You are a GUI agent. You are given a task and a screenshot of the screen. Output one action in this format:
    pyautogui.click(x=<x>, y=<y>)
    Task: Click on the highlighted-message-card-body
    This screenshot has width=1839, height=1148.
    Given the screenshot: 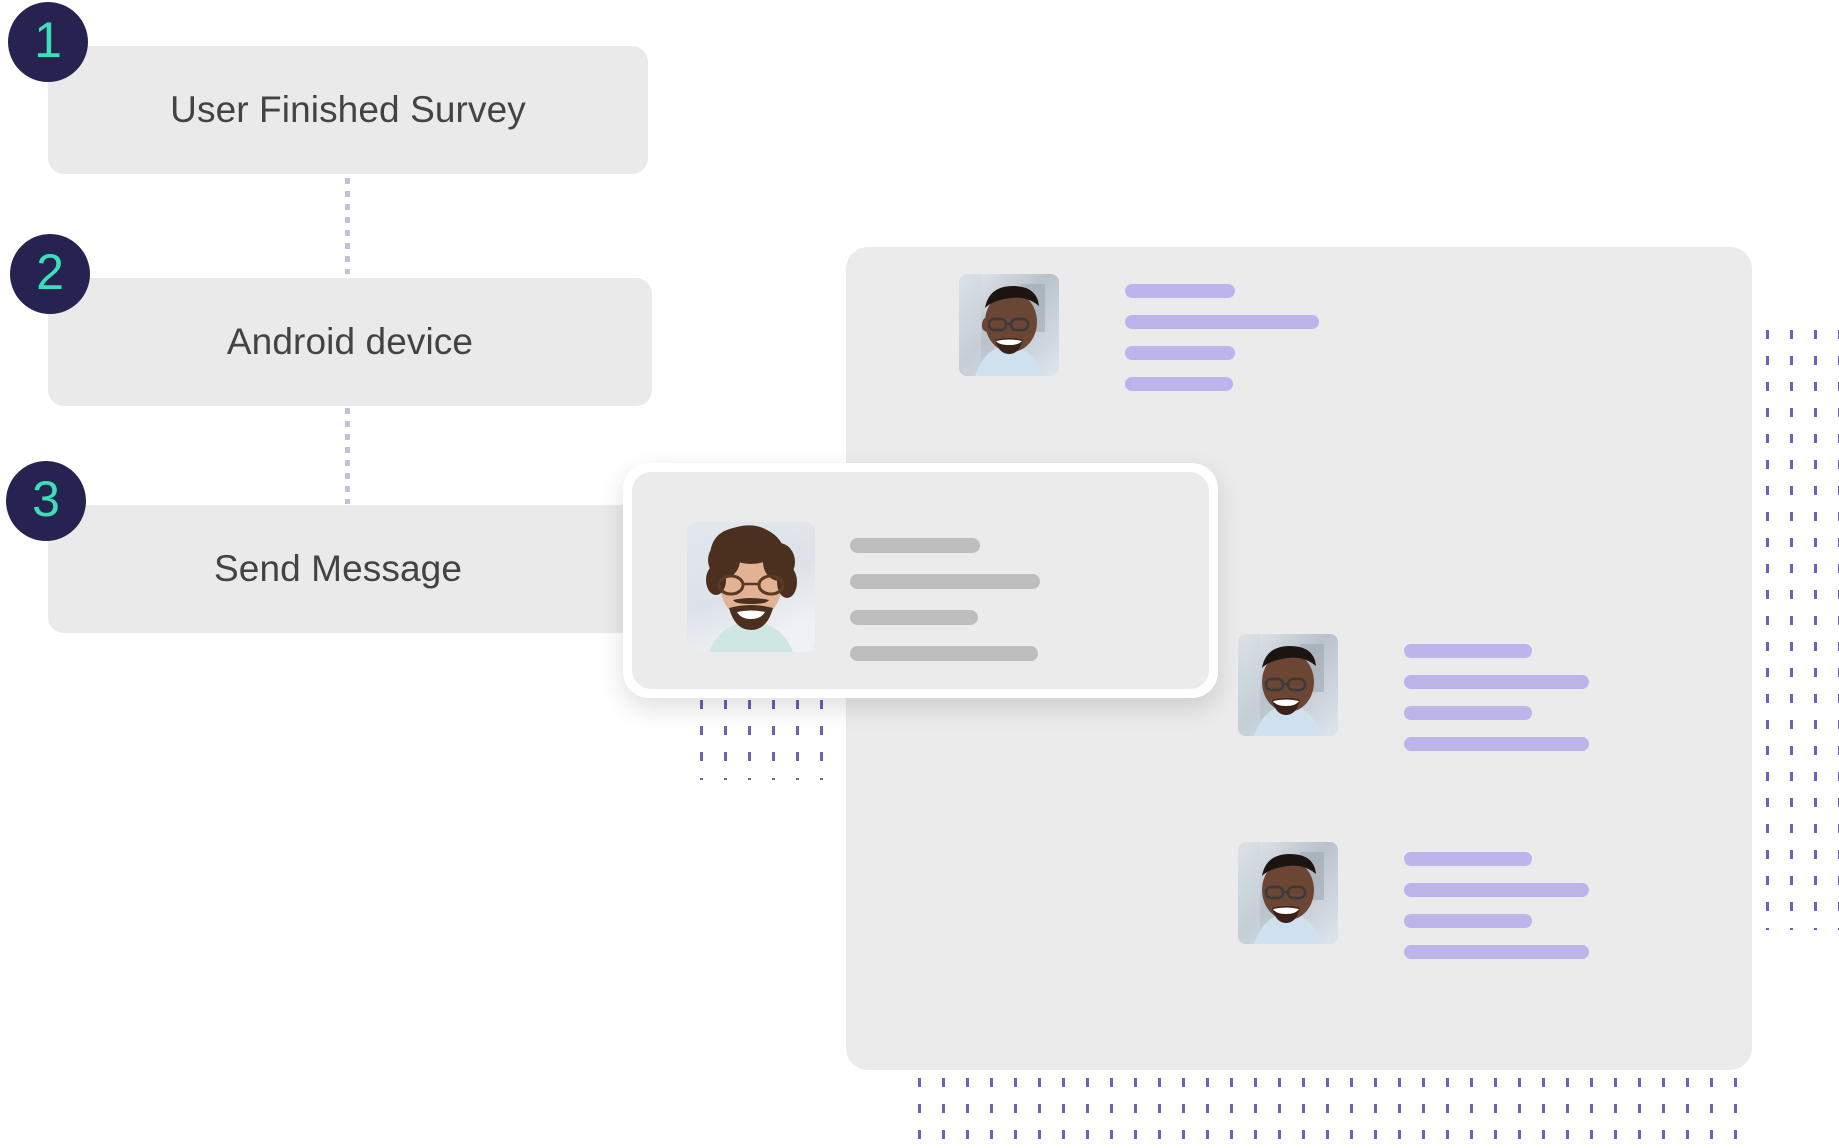 What is the action you would take?
    pyautogui.click(x=920, y=580)
    